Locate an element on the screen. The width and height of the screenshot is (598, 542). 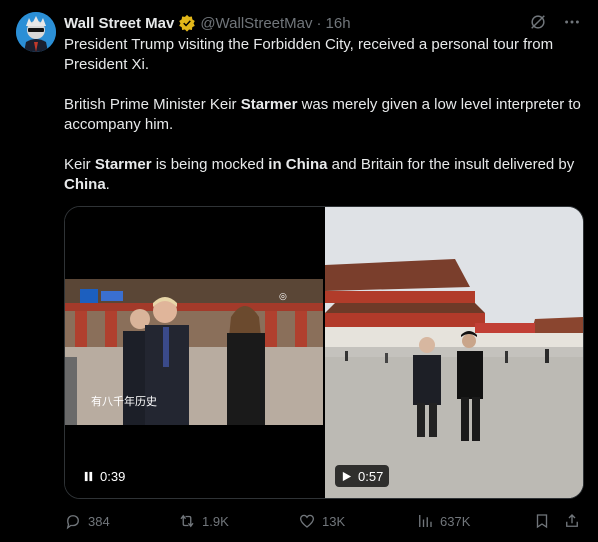
share-button is located at coordinates (572, 521).